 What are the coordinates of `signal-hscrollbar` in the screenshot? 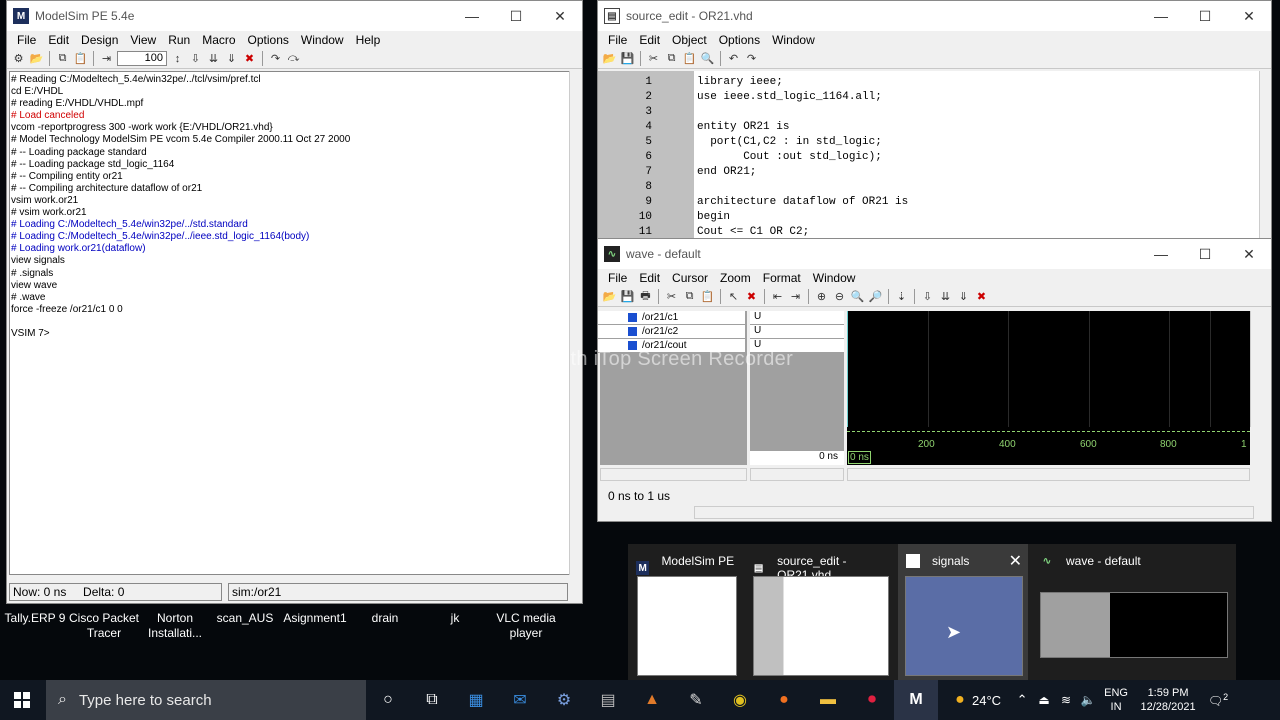 It's located at (673, 474).